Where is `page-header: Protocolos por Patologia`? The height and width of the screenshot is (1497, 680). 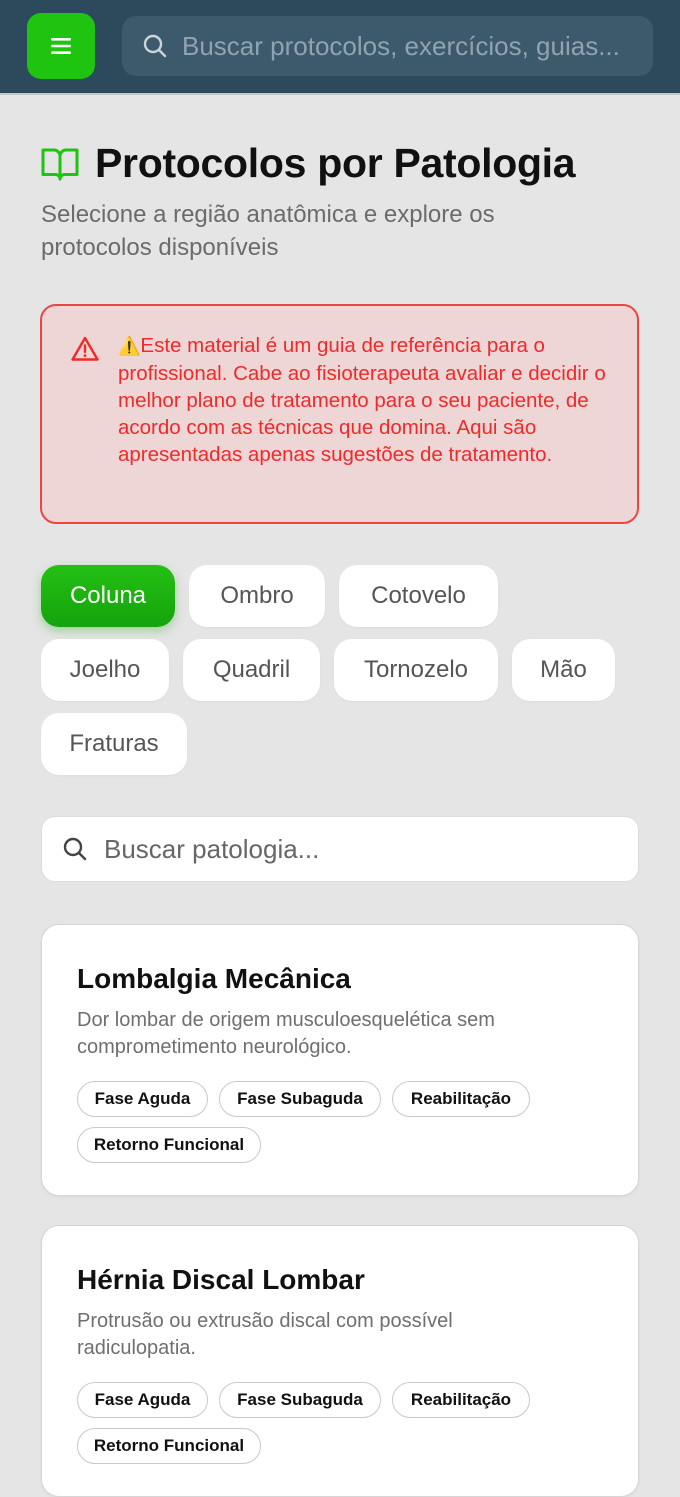 page-header: Protocolos por Patologia is located at coordinates (308, 163).